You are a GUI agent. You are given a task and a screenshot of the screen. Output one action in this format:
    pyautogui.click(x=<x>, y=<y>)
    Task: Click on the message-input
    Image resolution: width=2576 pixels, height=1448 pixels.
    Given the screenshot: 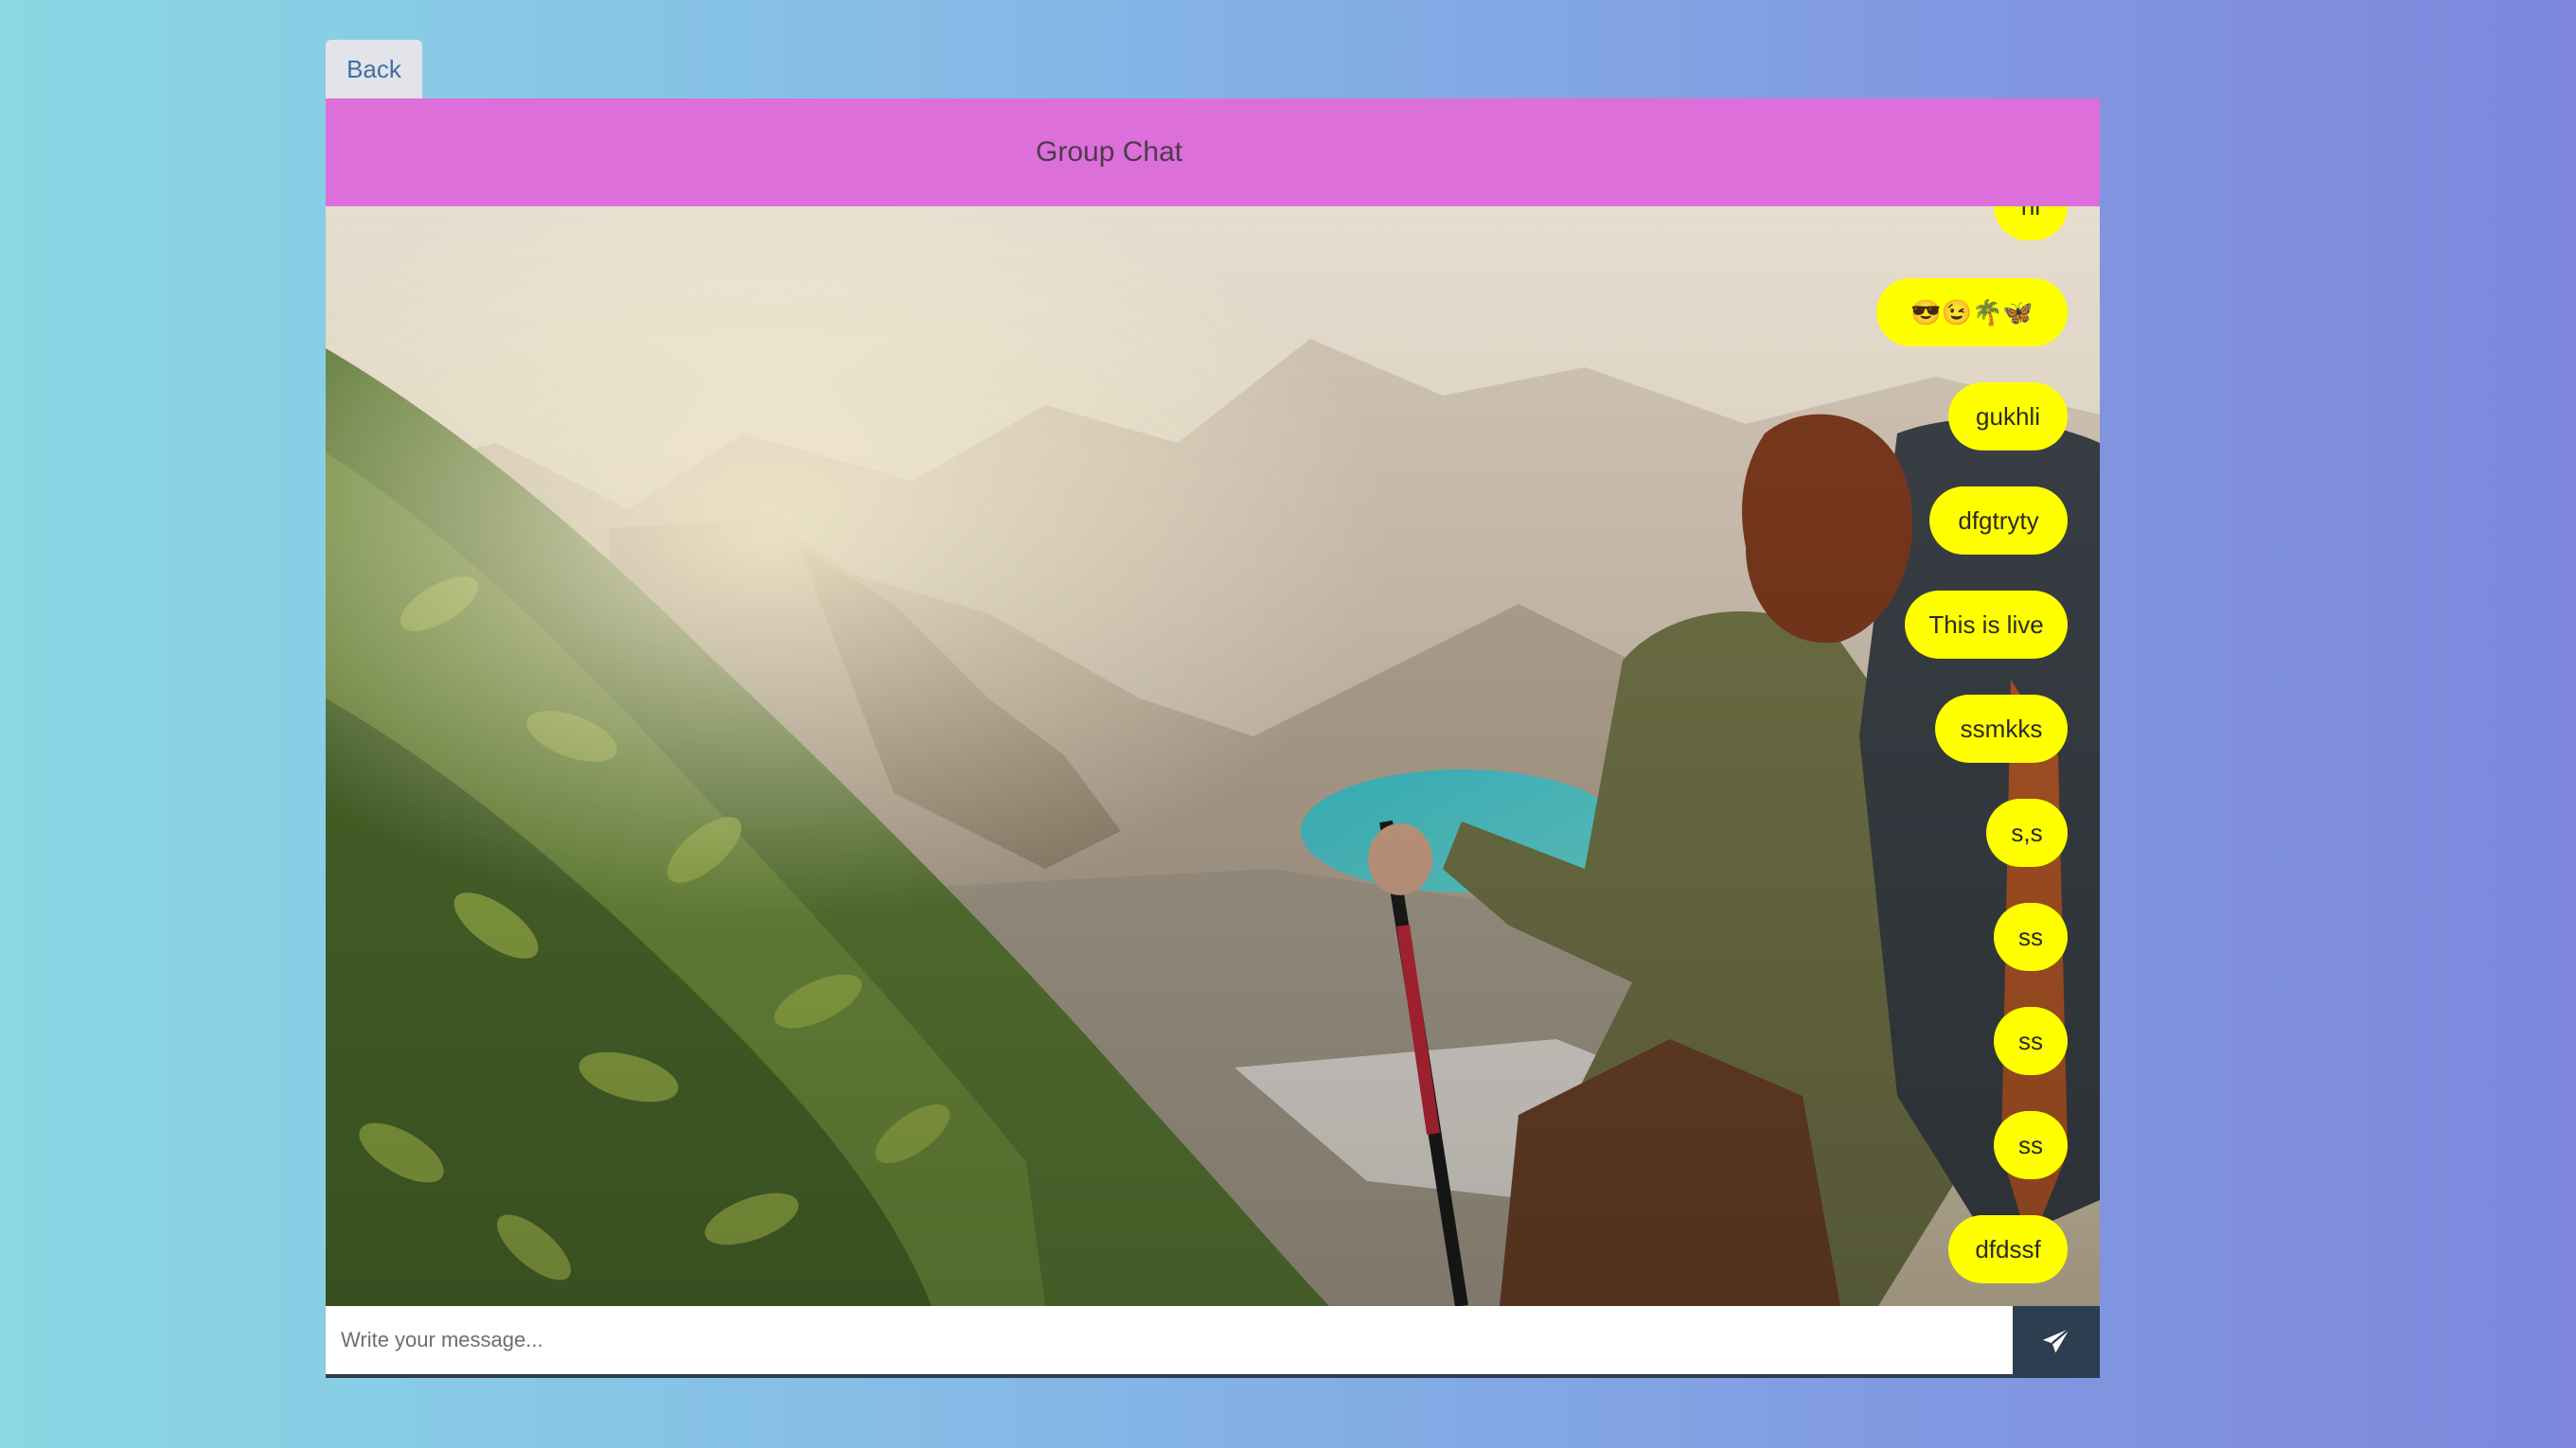 What is the action you would take?
    pyautogui.click(x=1169, y=1340)
    